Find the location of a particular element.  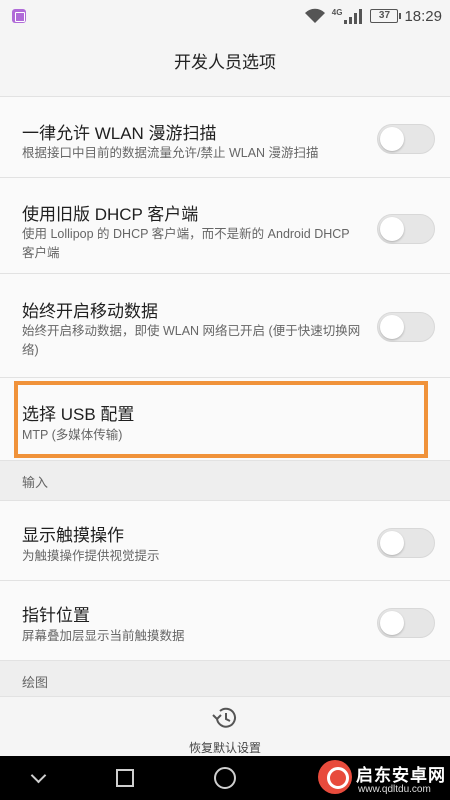

home-icon is located at coordinates (225, 778).